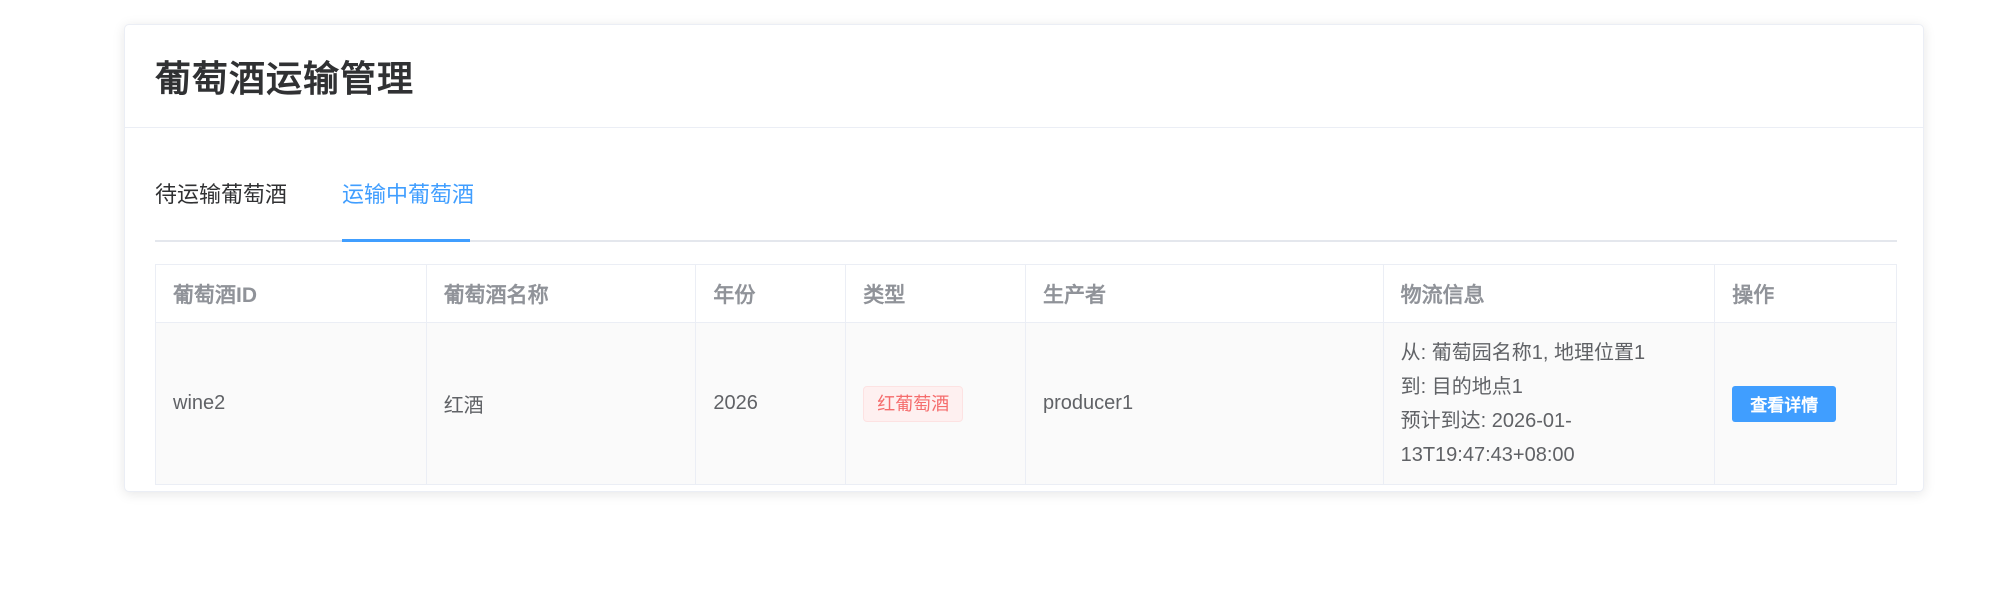 This screenshot has width=2002, height=589. What do you see at coordinates (1461, 386) in the screenshot?
I see `logistics-to: 到: 目的地点1` at bounding box center [1461, 386].